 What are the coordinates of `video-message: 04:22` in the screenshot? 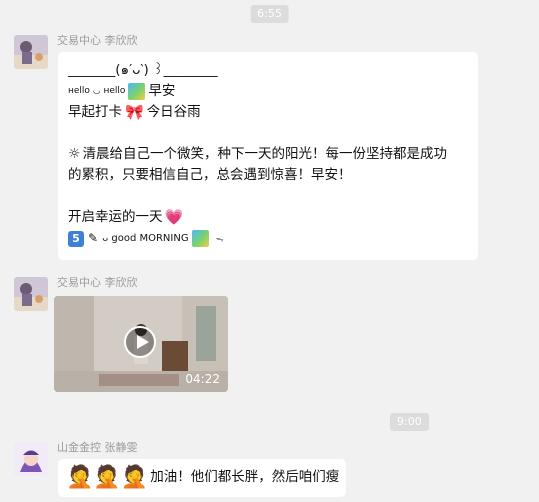 It's located at (141, 344).